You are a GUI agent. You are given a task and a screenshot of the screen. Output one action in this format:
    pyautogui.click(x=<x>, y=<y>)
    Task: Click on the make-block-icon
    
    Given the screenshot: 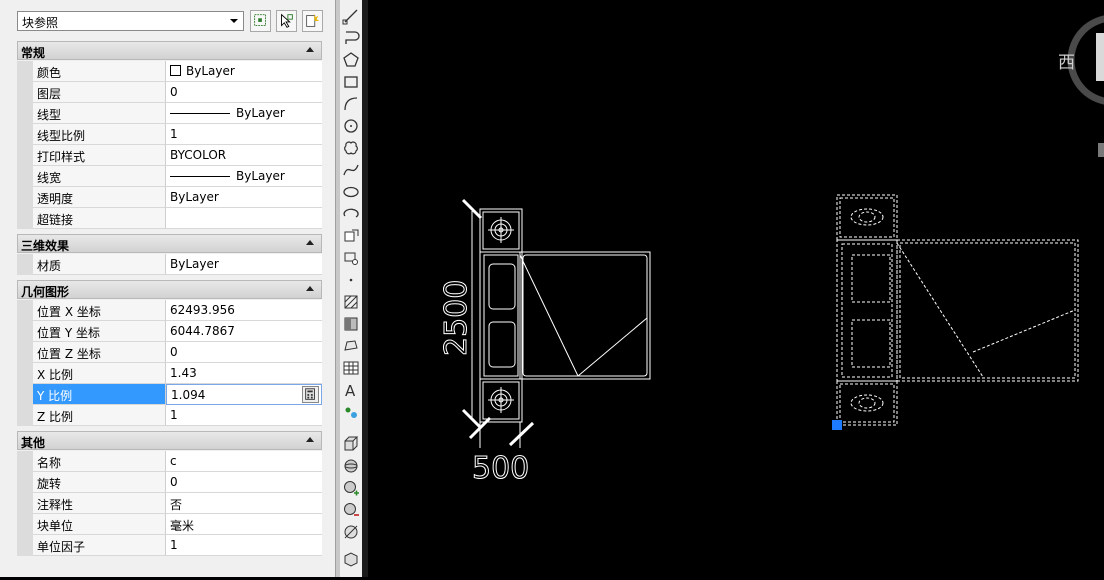 What is the action you would take?
    pyautogui.click(x=351, y=258)
    